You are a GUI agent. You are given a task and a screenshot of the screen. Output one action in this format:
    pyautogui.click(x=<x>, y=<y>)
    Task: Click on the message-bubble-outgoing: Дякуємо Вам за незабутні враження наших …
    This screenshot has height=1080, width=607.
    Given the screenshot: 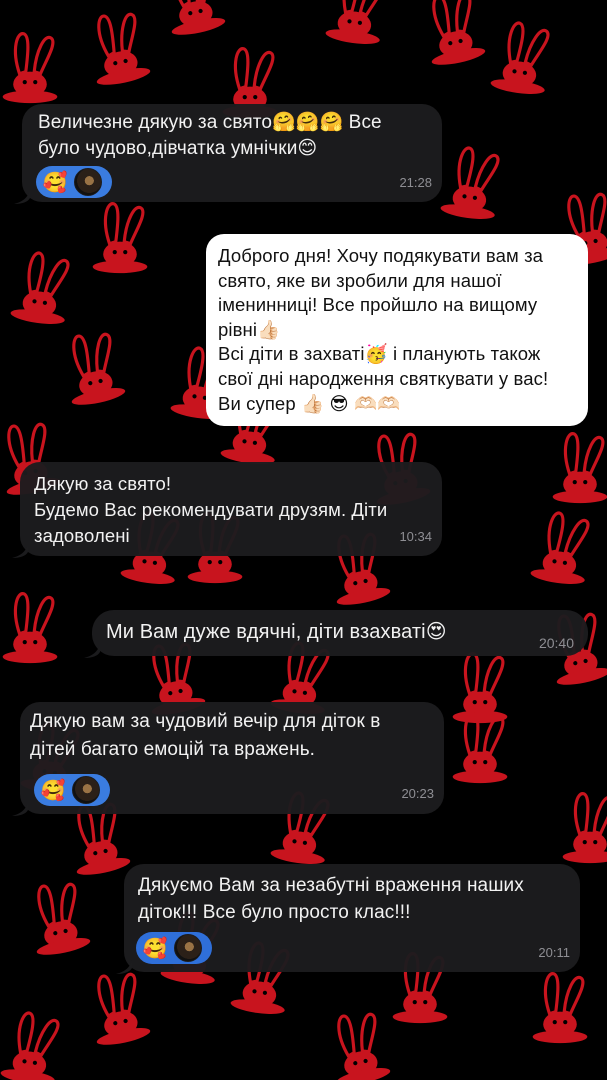 What is the action you would take?
    pyautogui.click(x=352, y=918)
    